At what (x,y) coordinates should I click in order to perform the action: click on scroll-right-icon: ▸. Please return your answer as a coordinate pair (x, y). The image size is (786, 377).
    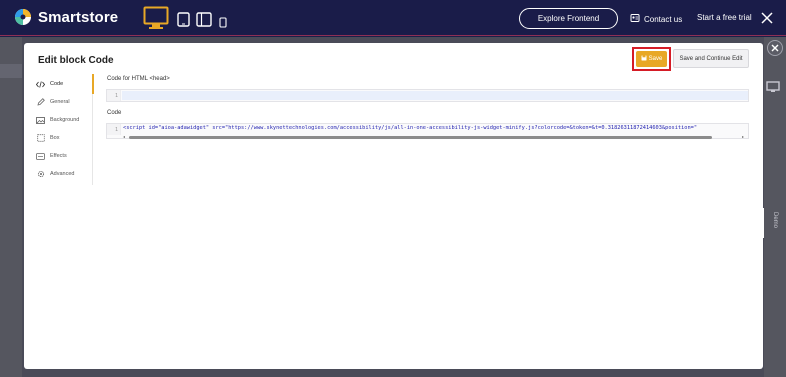
    Looking at the image, I should click on (744, 137).